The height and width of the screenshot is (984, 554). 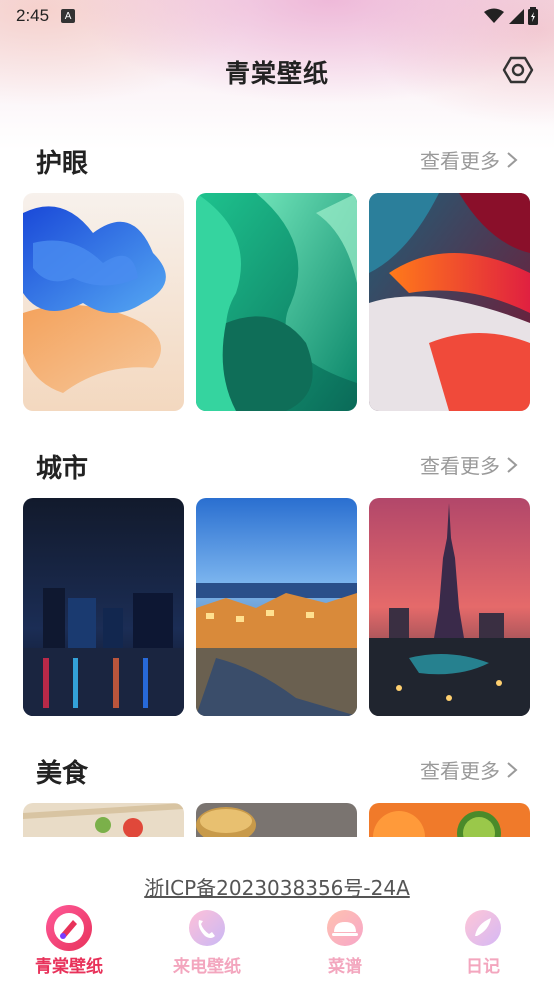 What do you see at coordinates (207, 967) in the screenshot?
I see `tab-label: 来电壁纸` at bounding box center [207, 967].